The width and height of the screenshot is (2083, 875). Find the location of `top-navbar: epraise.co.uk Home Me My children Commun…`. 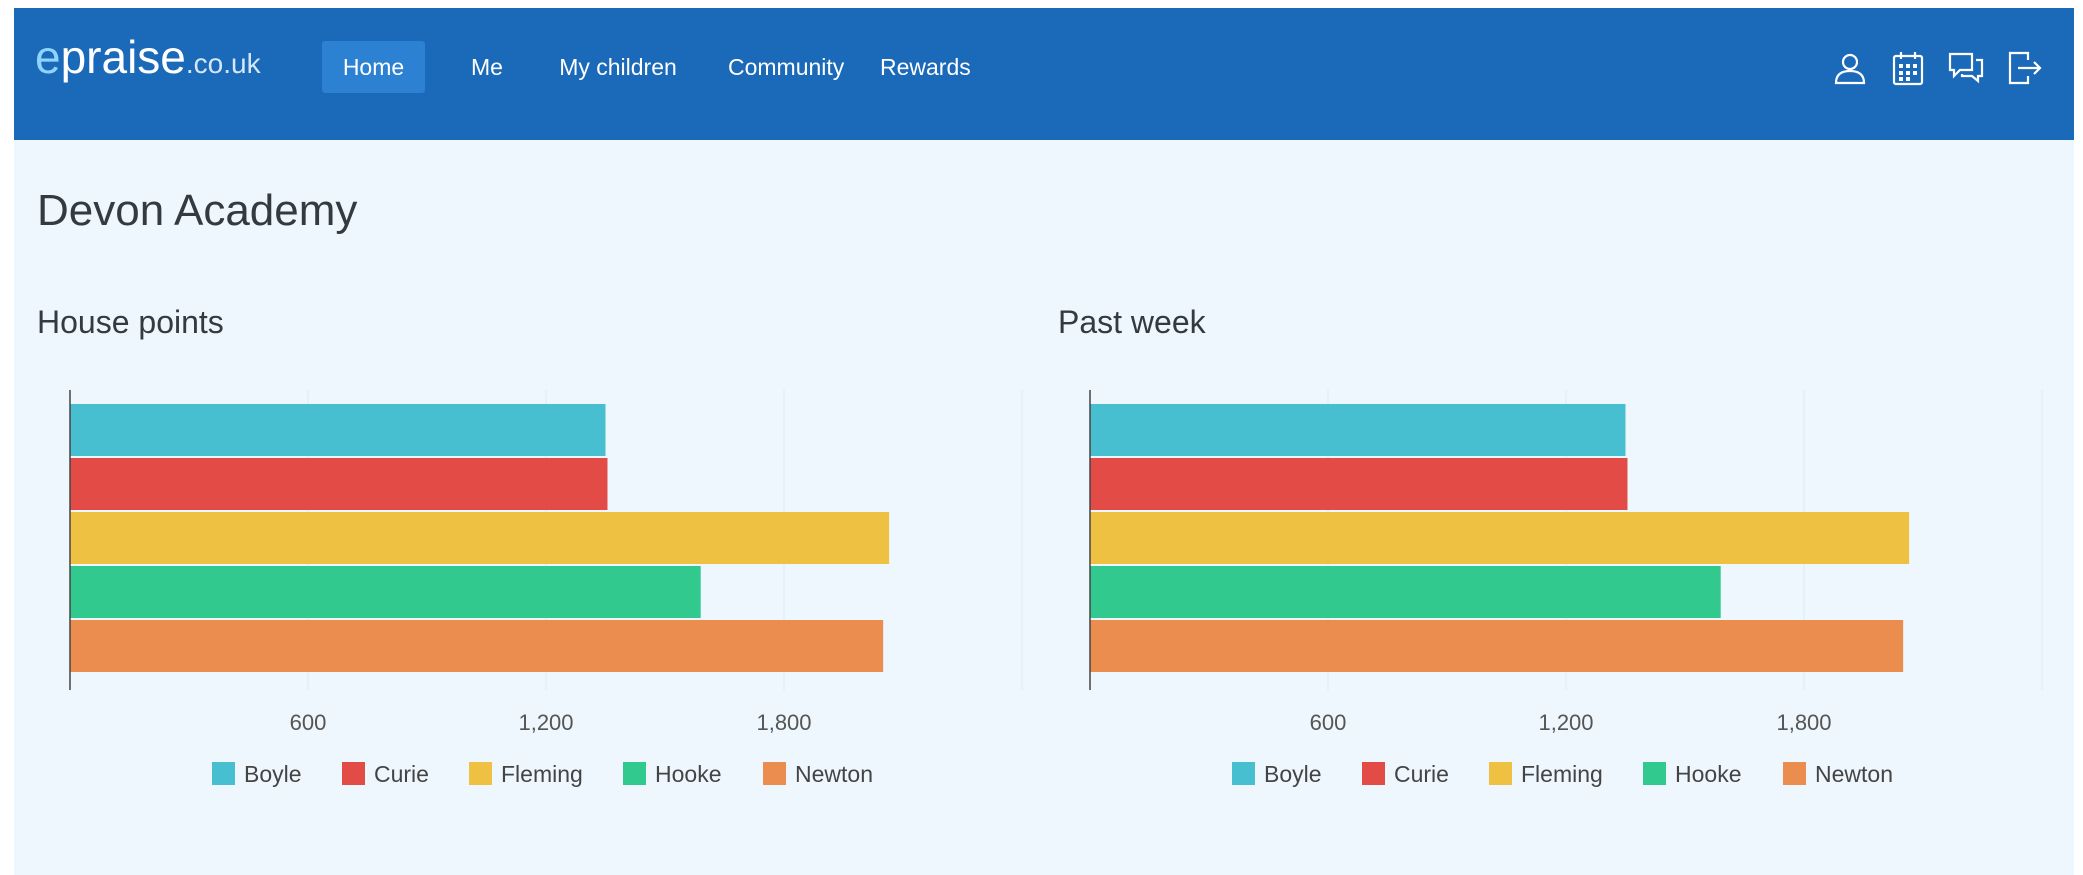

top-navbar: epraise.co.uk Home Me My children Commun… is located at coordinates (1044, 74).